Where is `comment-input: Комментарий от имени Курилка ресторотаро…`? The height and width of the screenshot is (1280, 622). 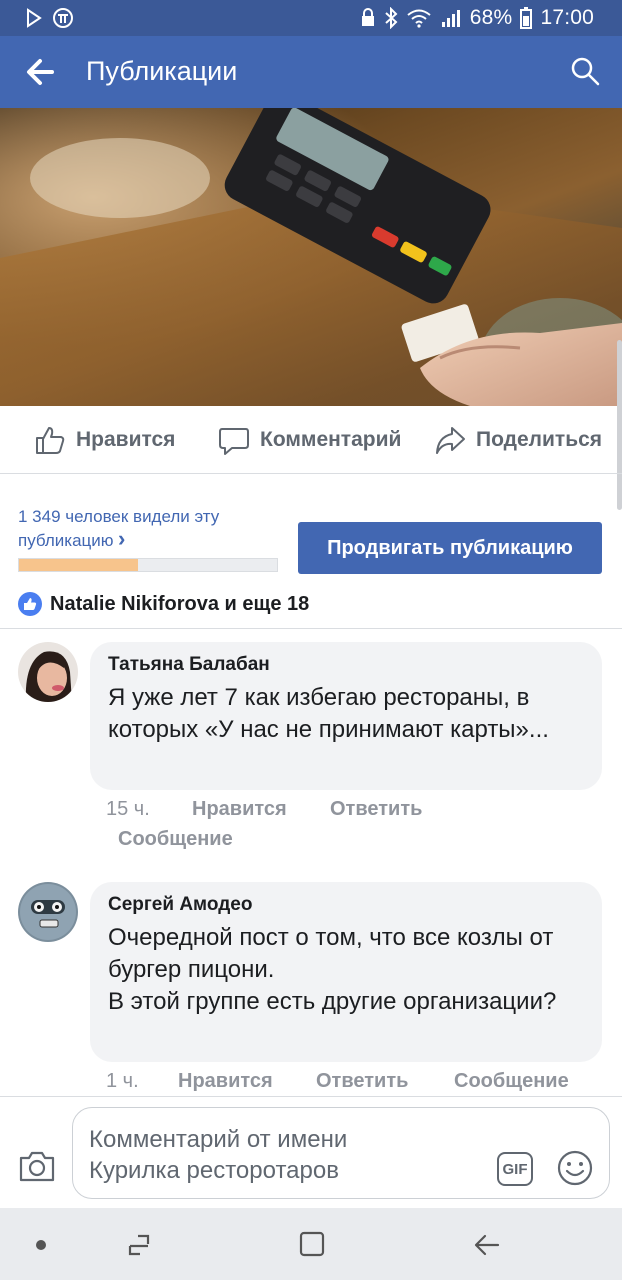
comment-input: Комментарий от имени Курилка ресторотаро… is located at coordinates (341, 1153).